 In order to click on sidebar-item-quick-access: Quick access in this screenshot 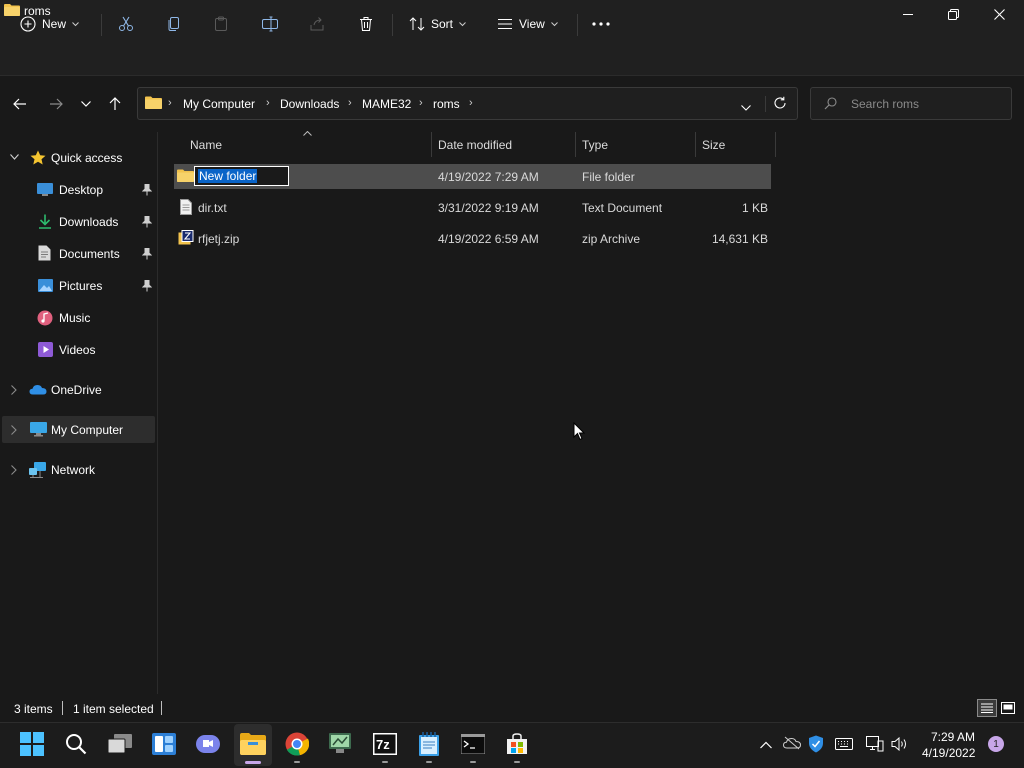, I will do `click(78, 158)`.